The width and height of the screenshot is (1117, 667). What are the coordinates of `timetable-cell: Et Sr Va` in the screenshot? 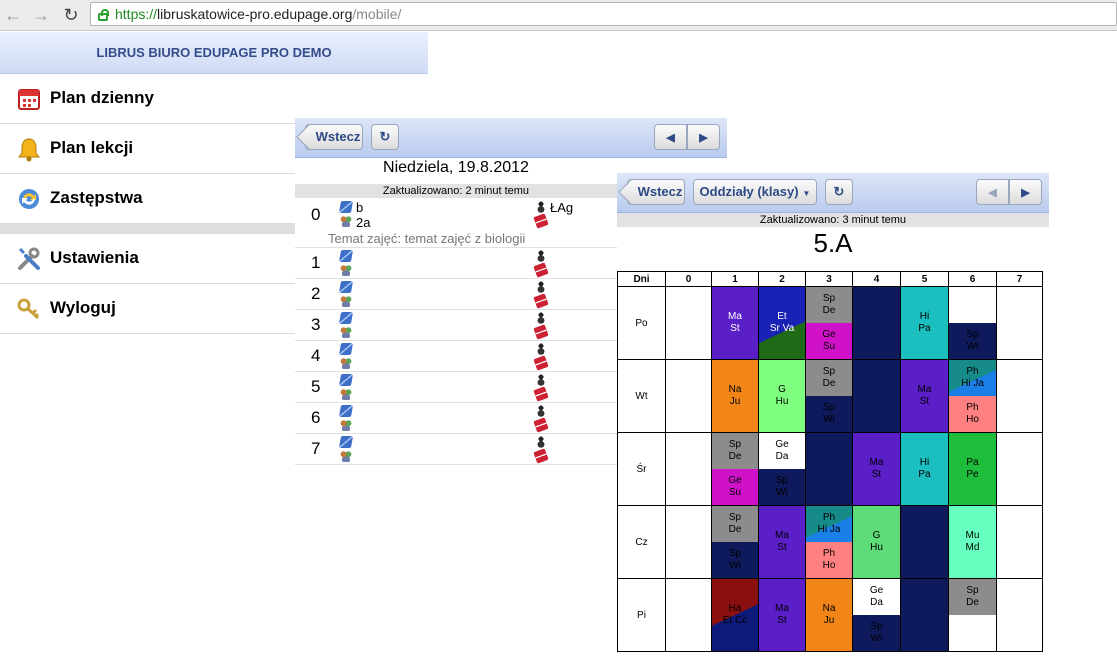 It's located at (782, 323).